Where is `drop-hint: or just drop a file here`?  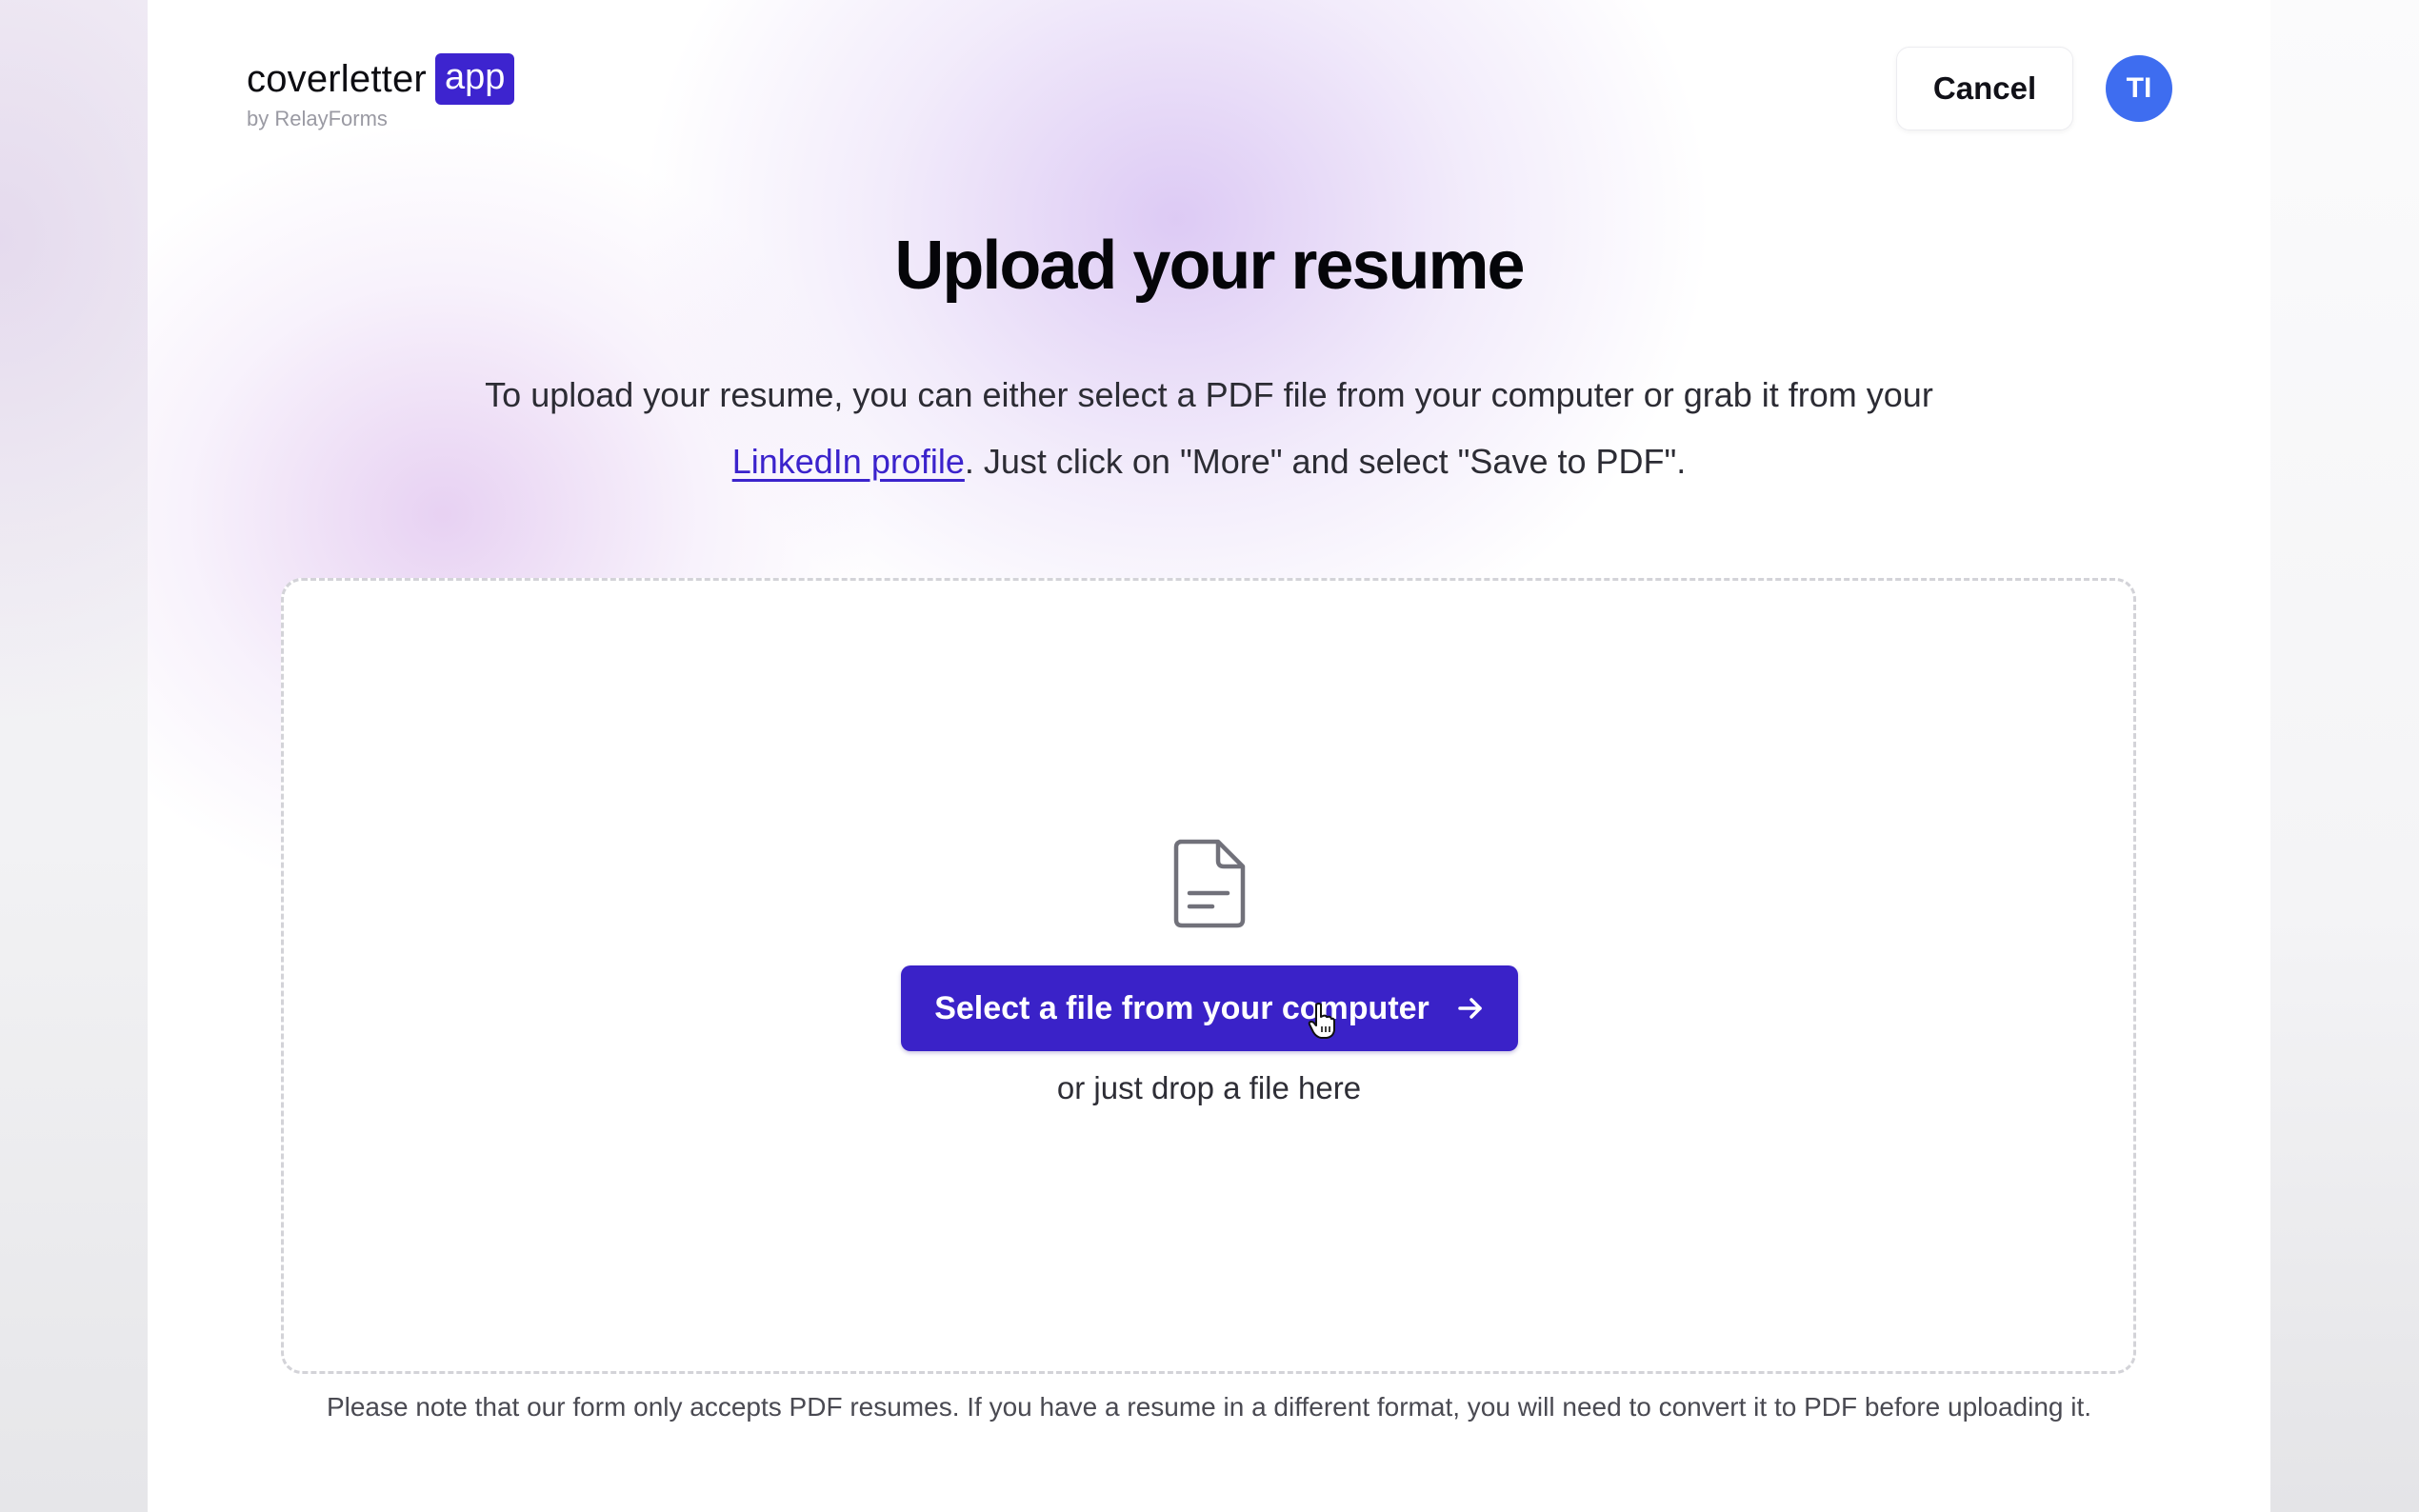
drop-hint: or just drop a file here is located at coordinates (1209, 1087).